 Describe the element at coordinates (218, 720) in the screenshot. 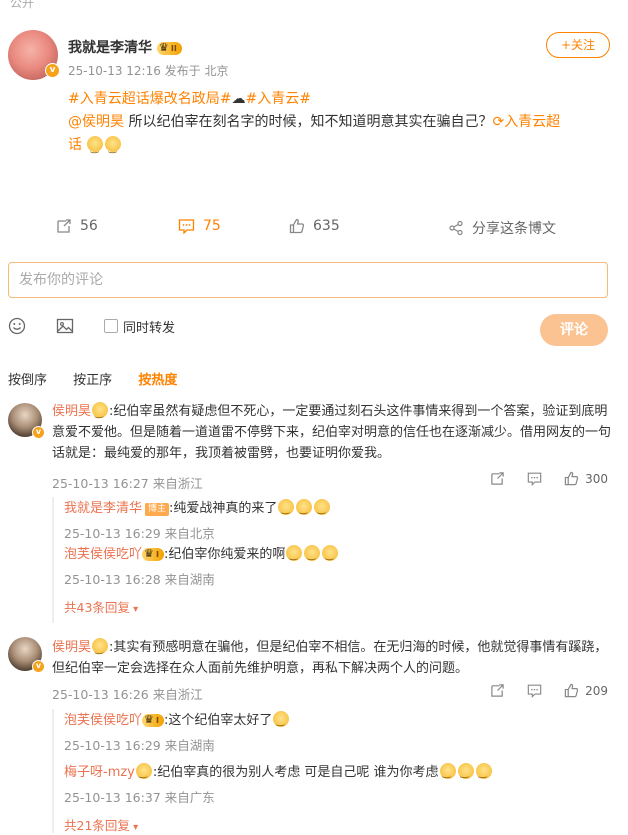

I see `reply-content: :这个纪伯宰太好了` at that location.